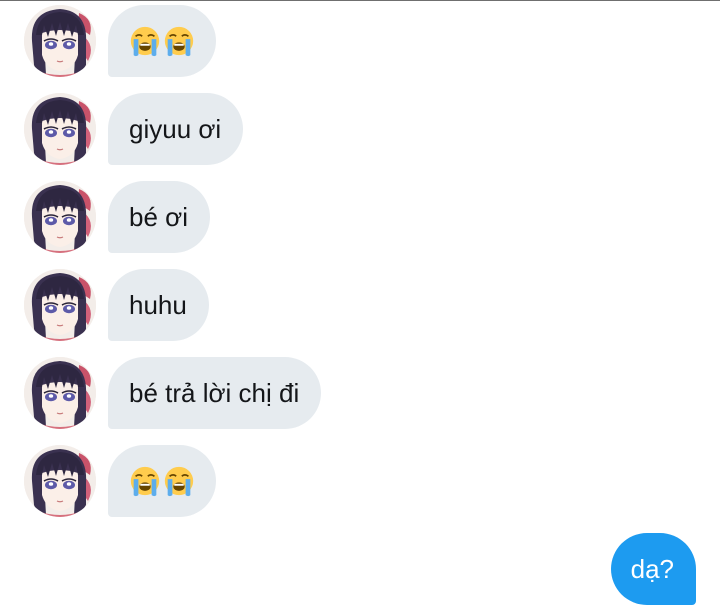  I want to click on incoming-message-bubble: huhu, so click(158, 305).